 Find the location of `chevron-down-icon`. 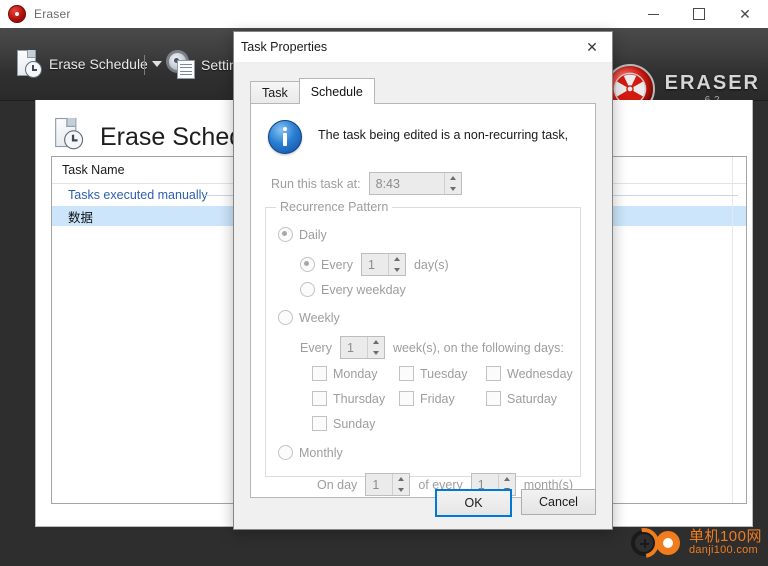

chevron-down-icon is located at coordinates (157, 64).